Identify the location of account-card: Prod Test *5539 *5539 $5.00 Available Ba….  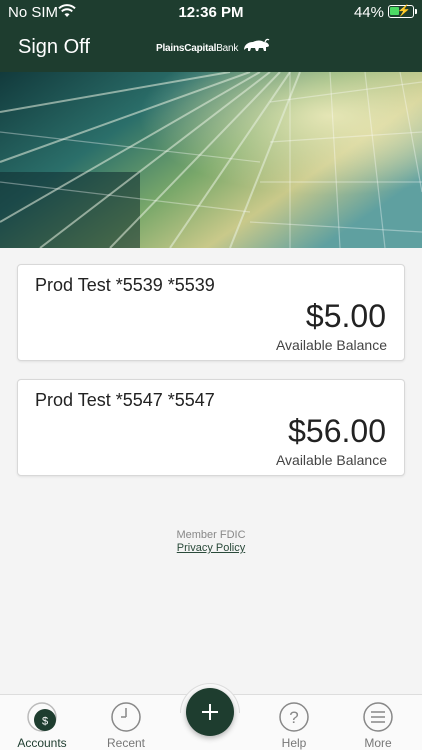
(211, 312).